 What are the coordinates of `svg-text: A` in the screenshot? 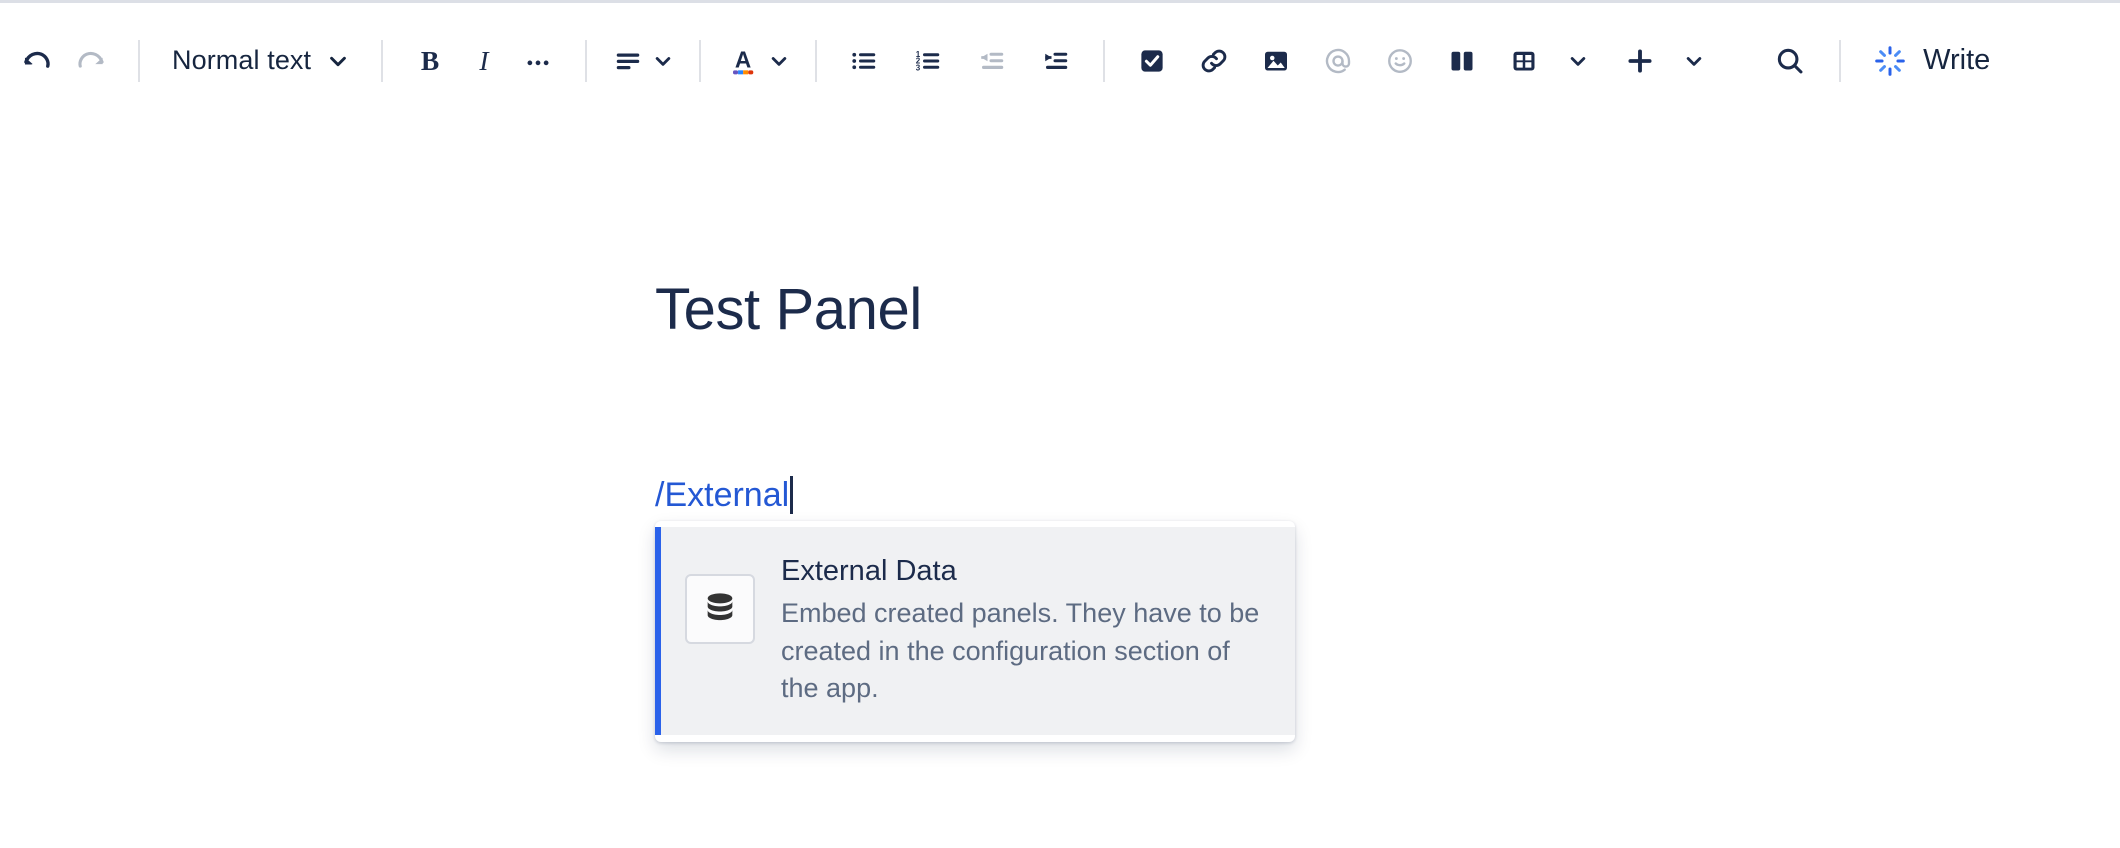 It's located at (743, 59).